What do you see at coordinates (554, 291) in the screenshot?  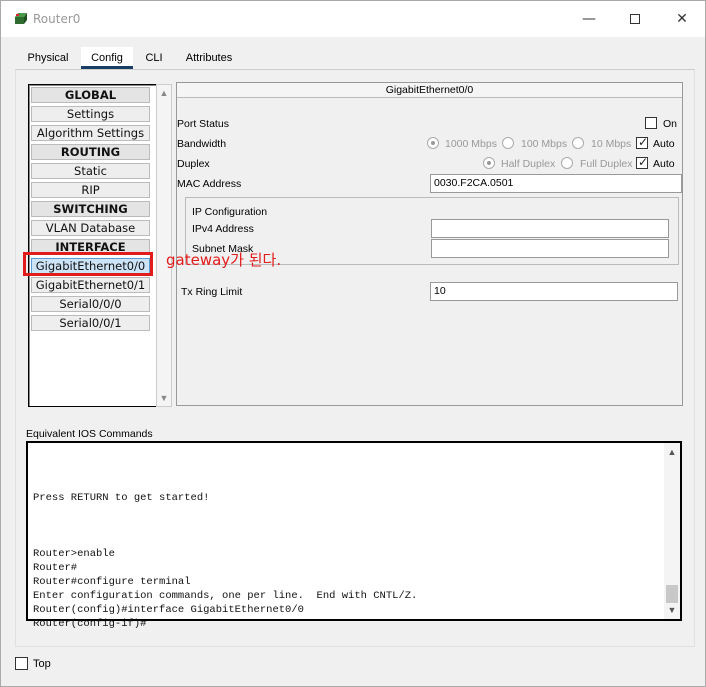 I see `tx-ring-limit-field: 10` at bounding box center [554, 291].